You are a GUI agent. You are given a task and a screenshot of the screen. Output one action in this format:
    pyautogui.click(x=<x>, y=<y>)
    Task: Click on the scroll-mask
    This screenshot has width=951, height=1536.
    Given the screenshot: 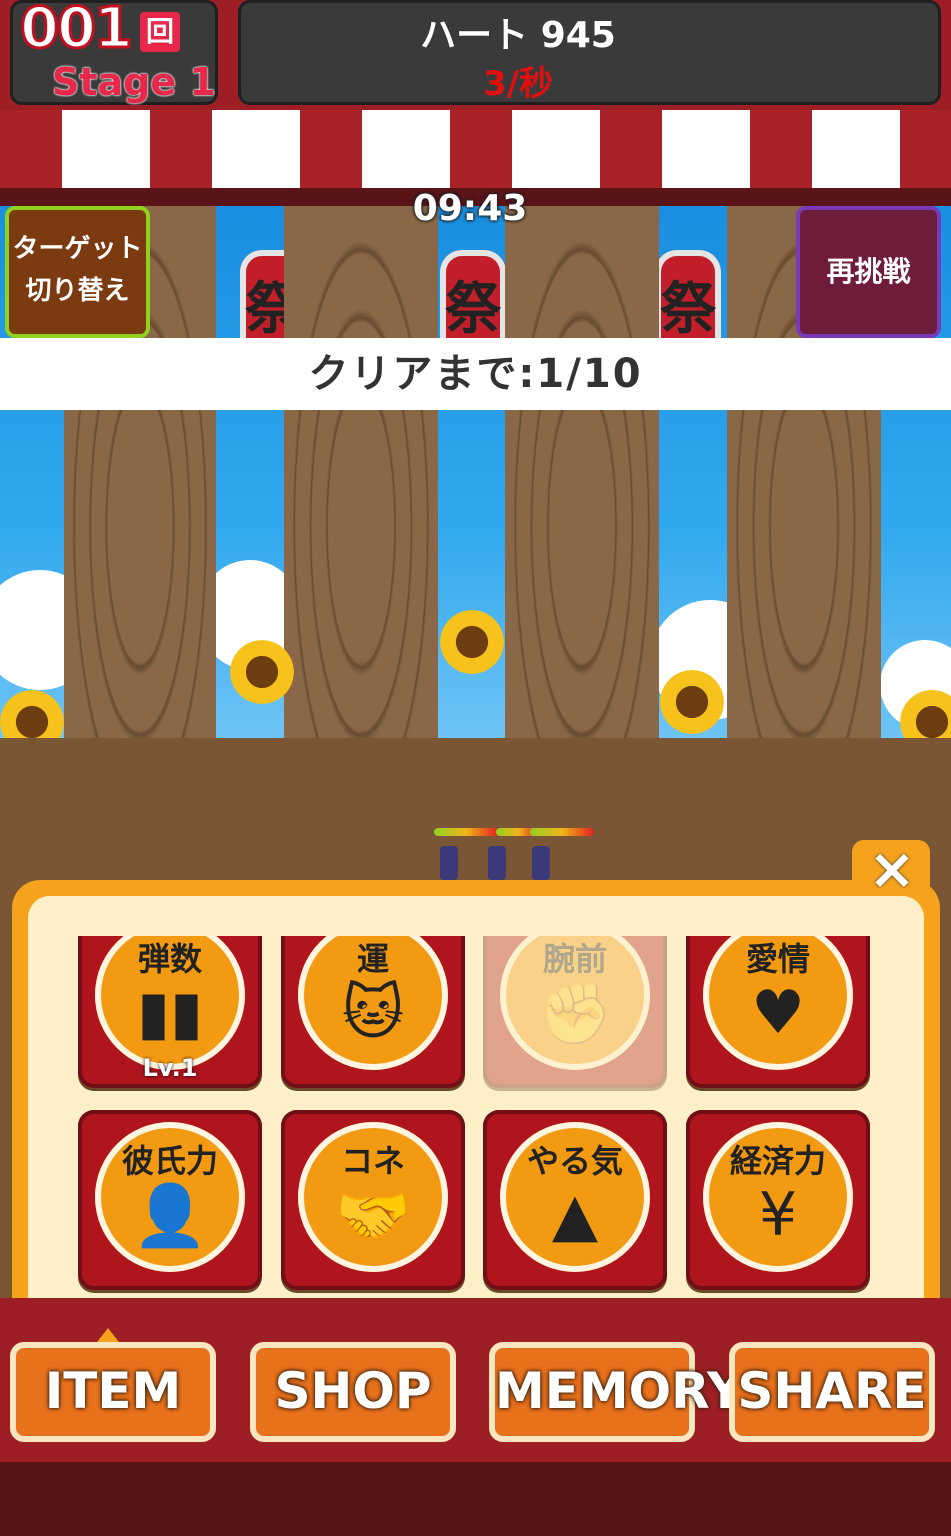 What is the action you would take?
    pyautogui.click(x=476, y=916)
    